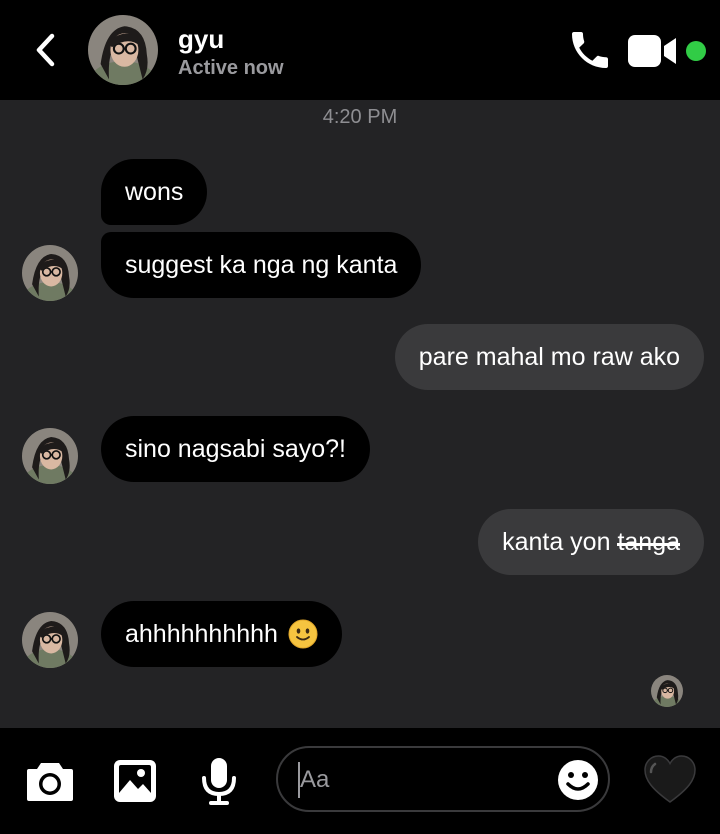  I want to click on message-text: pare mahal mo raw ako, so click(549, 356).